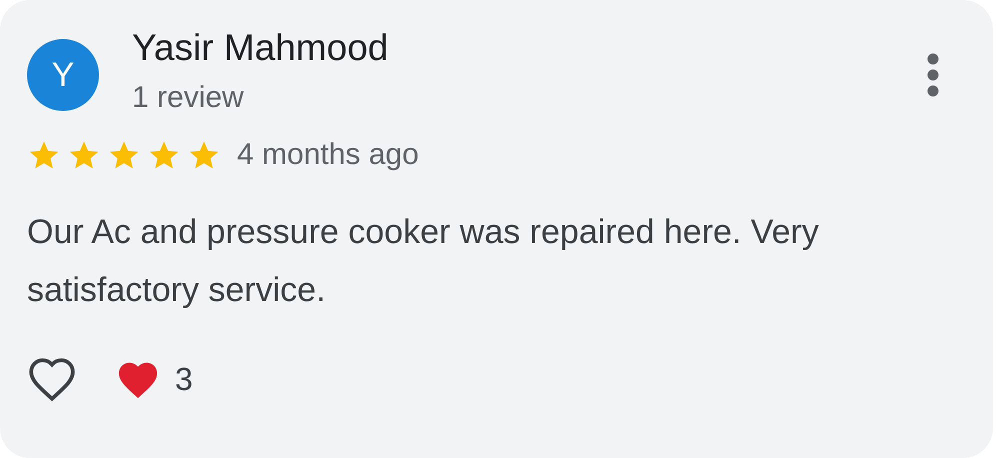  I want to click on avatar: Y, so click(63, 75).